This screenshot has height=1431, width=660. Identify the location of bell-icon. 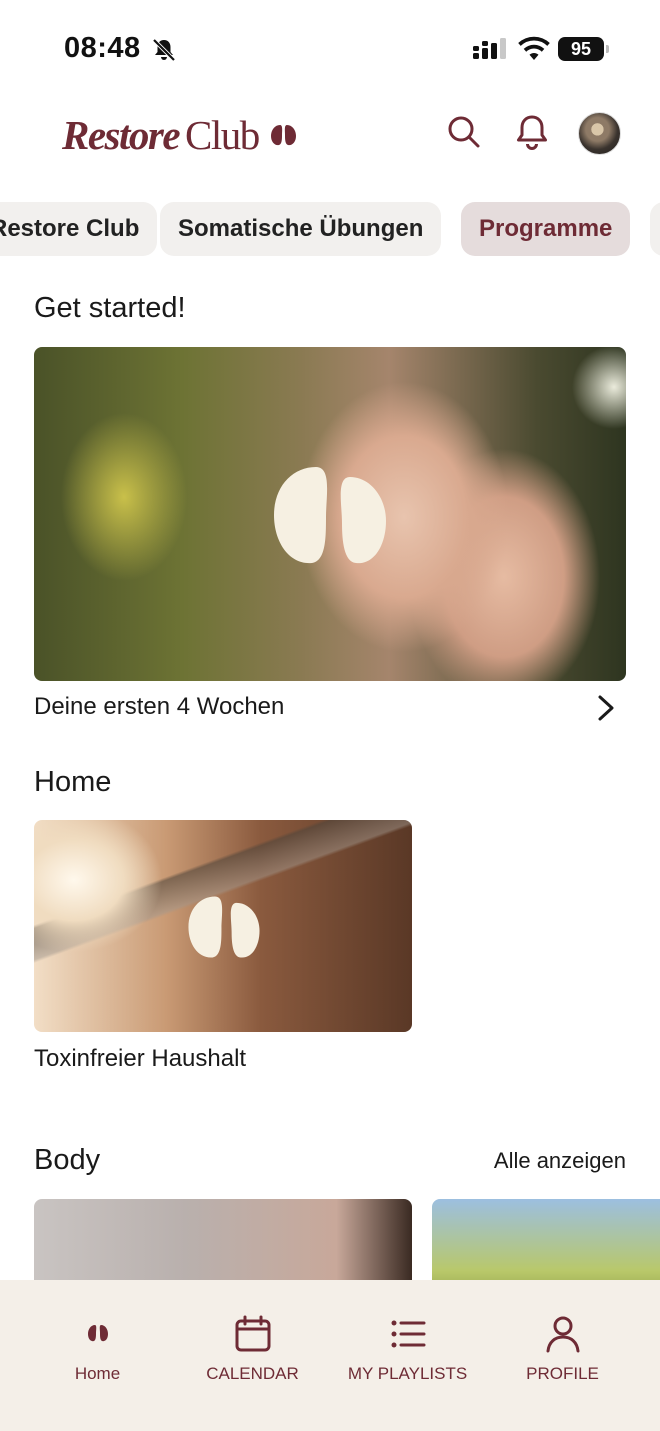
(532, 132).